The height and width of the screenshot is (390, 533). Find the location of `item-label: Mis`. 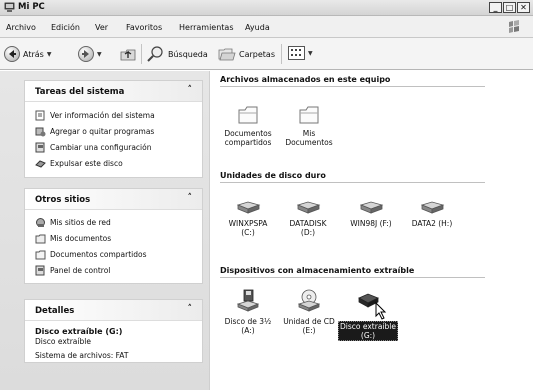

item-label: Mis is located at coordinates (309, 133).